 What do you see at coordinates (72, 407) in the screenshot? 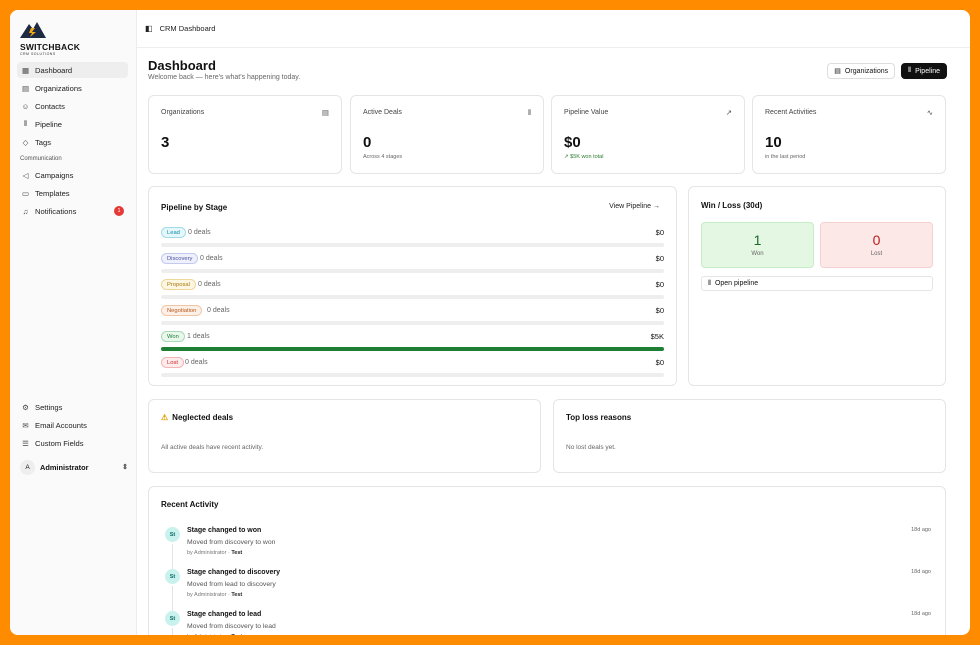
I see `sidebar-item-settings: ⚙ Settings` at bounding box center [72, 407].